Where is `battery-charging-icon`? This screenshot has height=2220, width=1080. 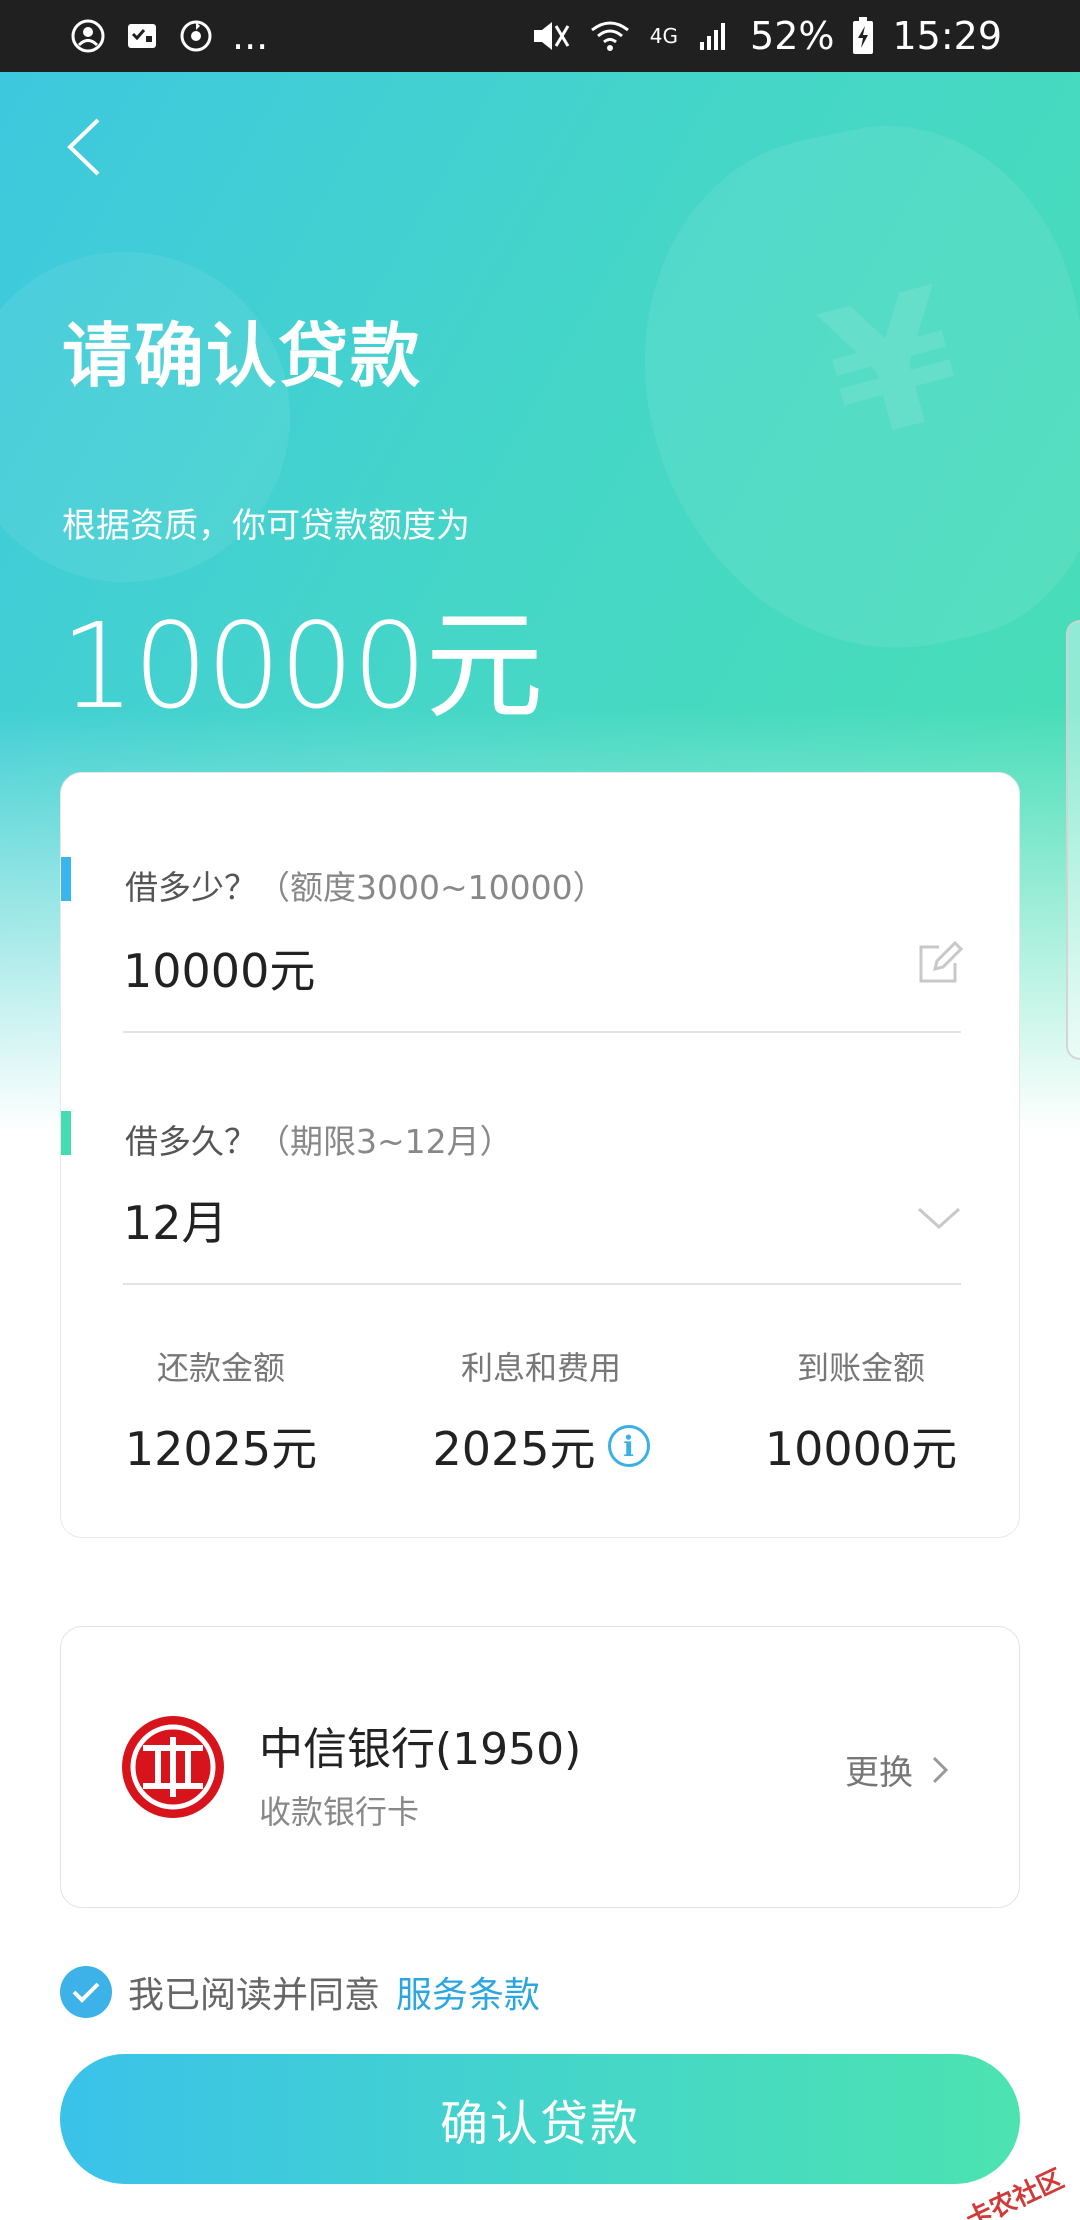 battery-charging-icon is located at coordinates (863, 36).